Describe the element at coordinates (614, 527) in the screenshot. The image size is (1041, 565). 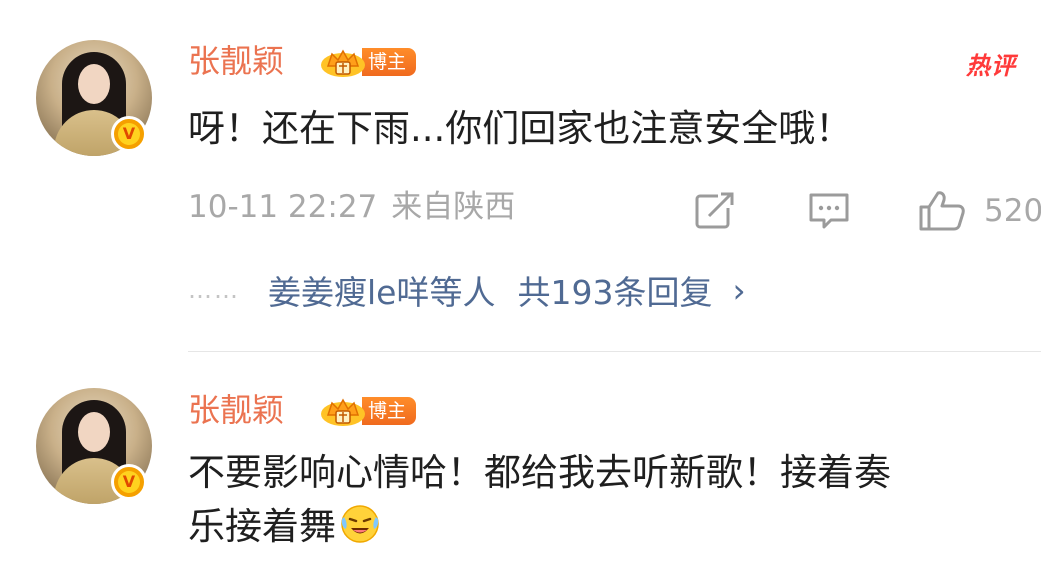
I see `comment-text-line: 乐接着舞` at that location.